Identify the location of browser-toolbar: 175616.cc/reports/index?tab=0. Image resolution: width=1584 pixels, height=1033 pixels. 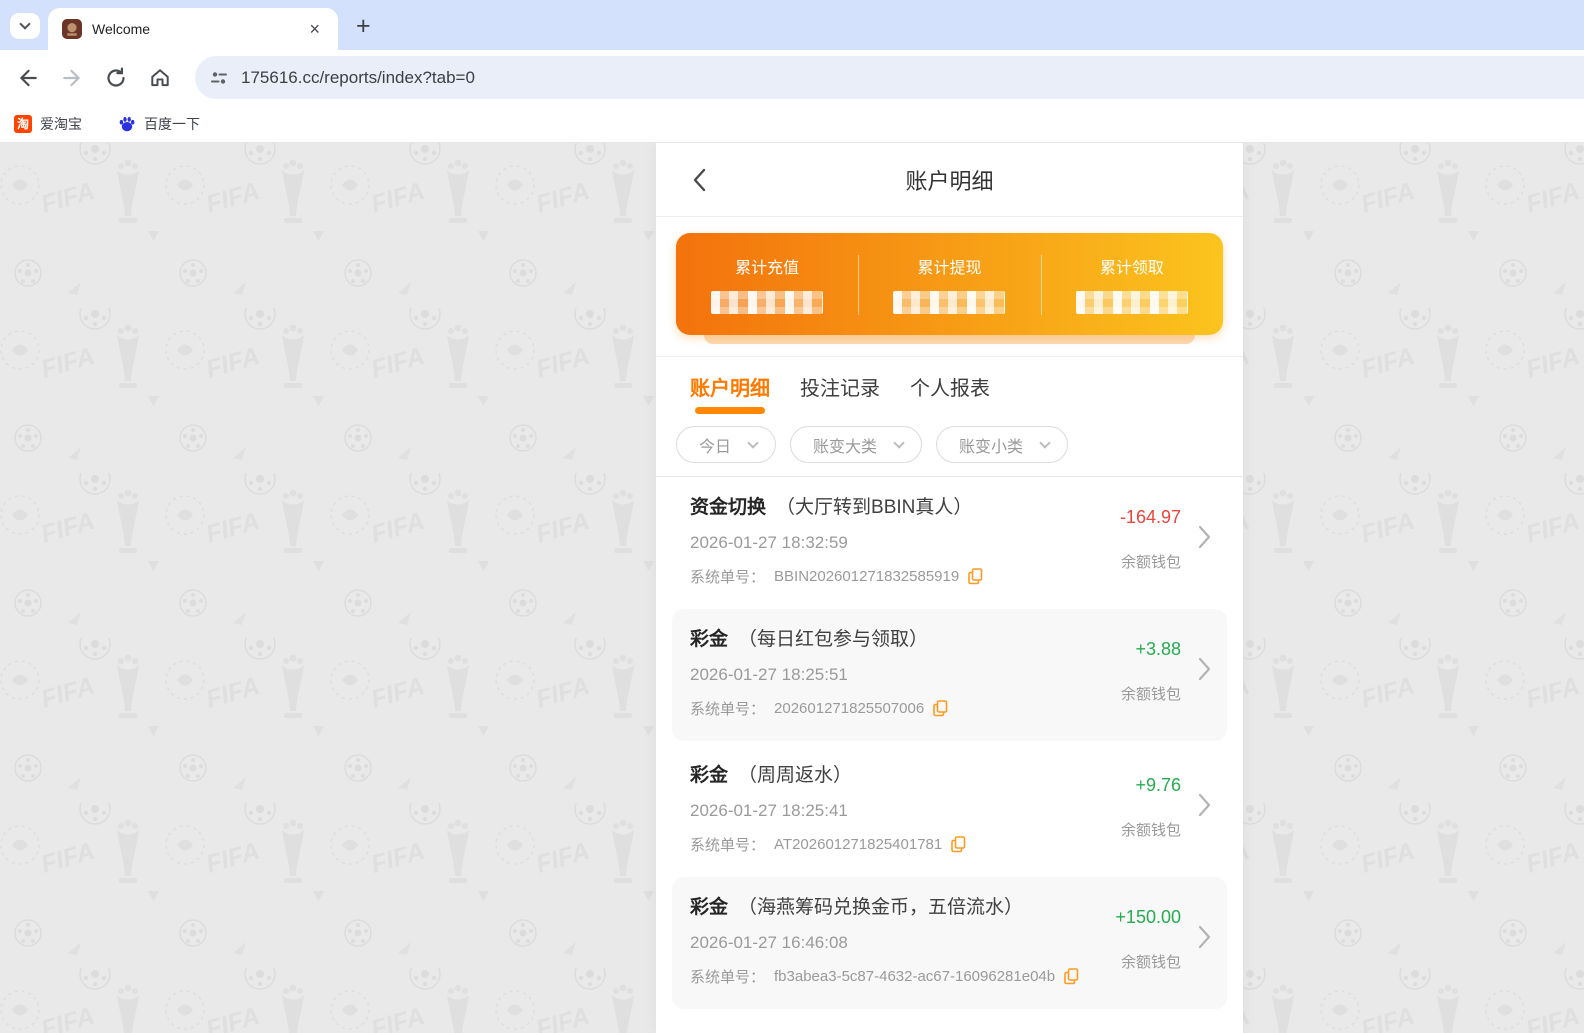
(792, 77).